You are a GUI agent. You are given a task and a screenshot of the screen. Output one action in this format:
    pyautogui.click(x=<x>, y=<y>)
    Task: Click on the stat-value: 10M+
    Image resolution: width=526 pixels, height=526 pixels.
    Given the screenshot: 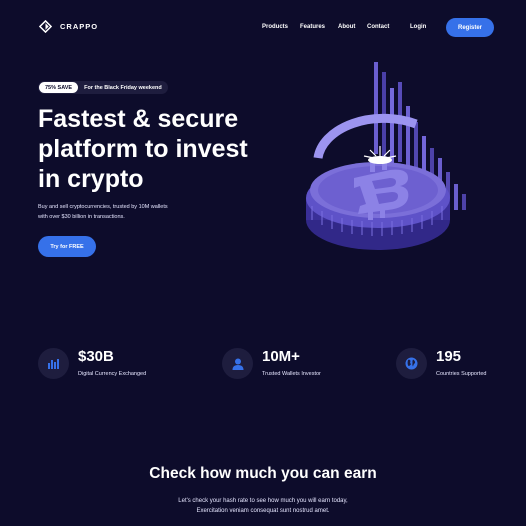 What is the action you would take?
    pyautogui.click(x=281, y=356)
    